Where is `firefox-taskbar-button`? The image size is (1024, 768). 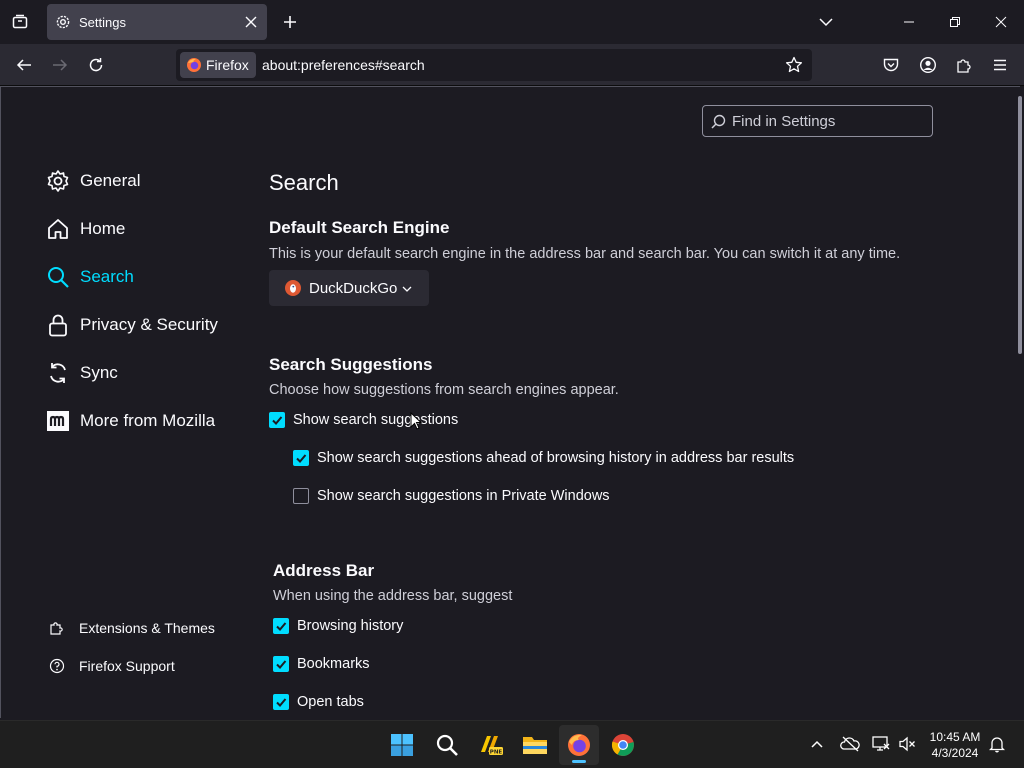
firefox-taskbar-button is located at coordinates (579, 745).